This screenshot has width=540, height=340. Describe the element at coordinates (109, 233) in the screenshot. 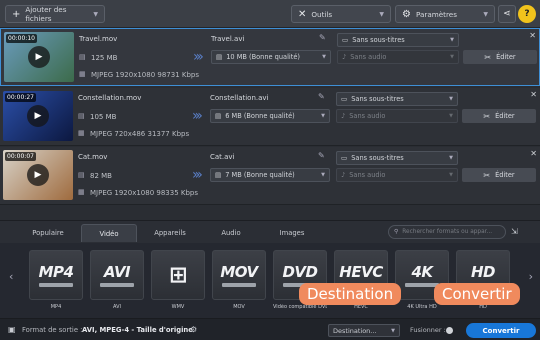

I see `tab-video: Vidéo` at that location.